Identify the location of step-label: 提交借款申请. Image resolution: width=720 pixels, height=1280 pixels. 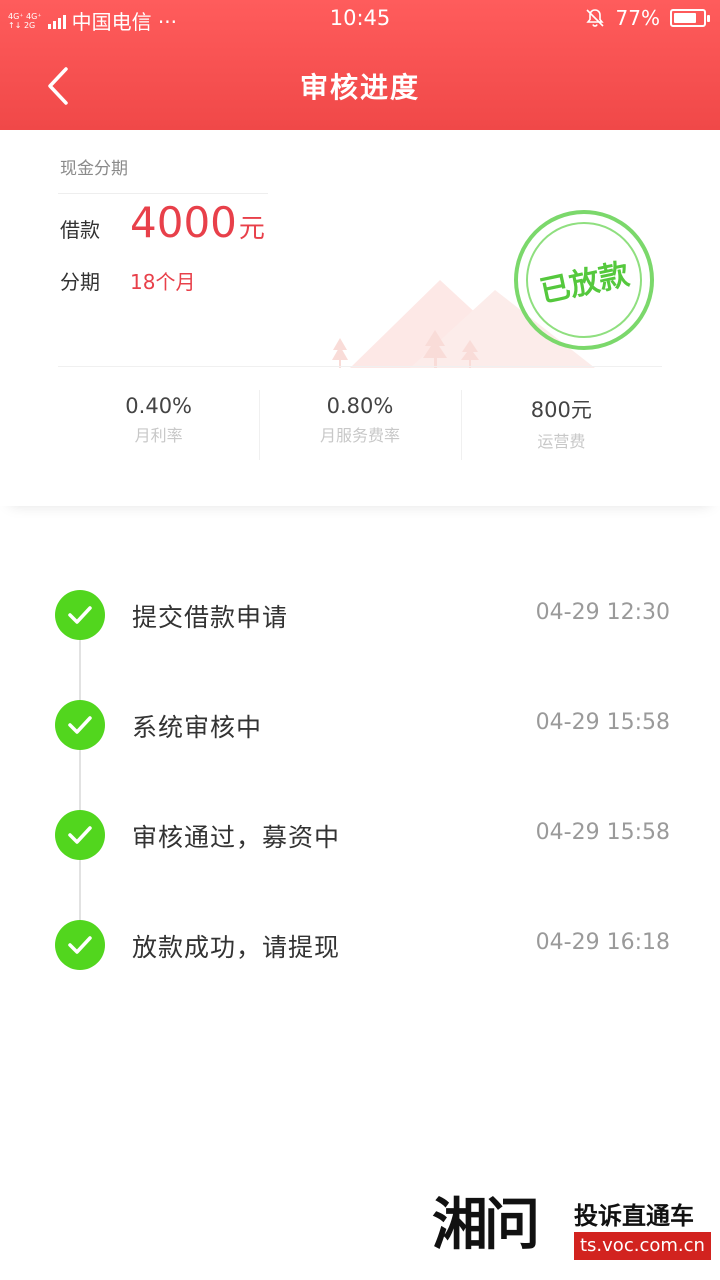
(210, 617).